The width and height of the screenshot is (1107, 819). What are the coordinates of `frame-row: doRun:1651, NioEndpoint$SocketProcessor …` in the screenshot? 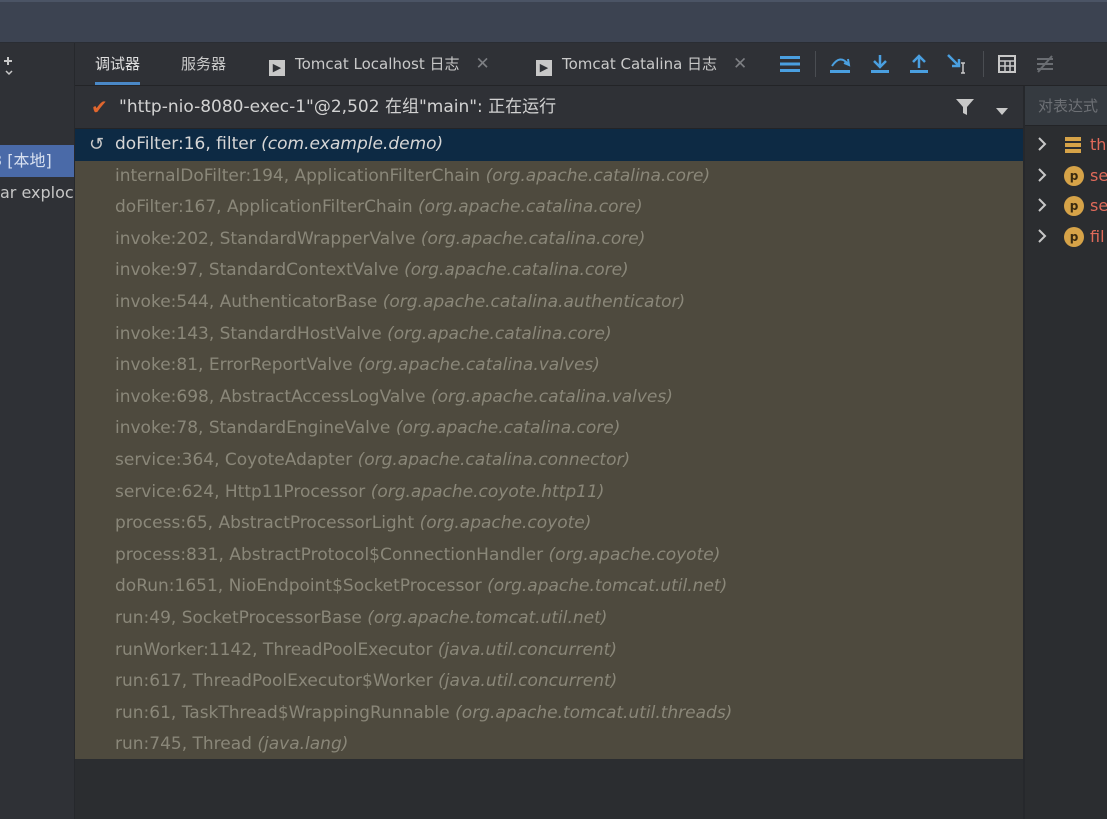 It's located at (549, 587).